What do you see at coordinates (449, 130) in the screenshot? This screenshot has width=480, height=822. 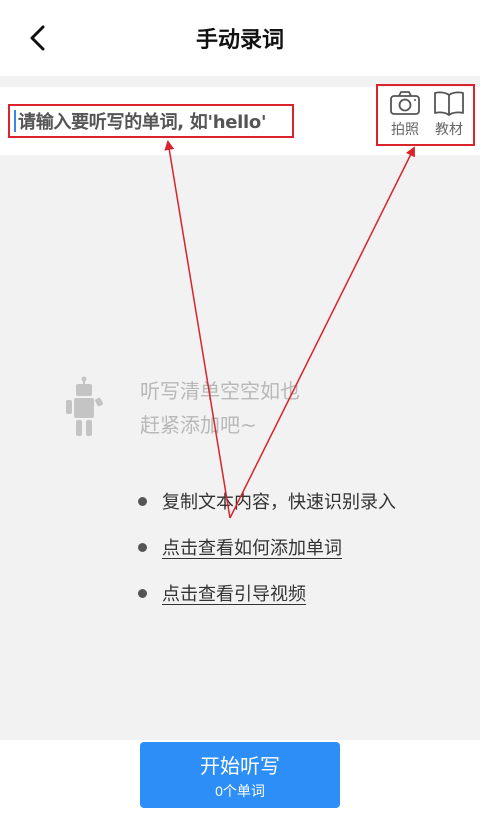 I see `textbook-label: 教材` at bounding box center [449, 130].